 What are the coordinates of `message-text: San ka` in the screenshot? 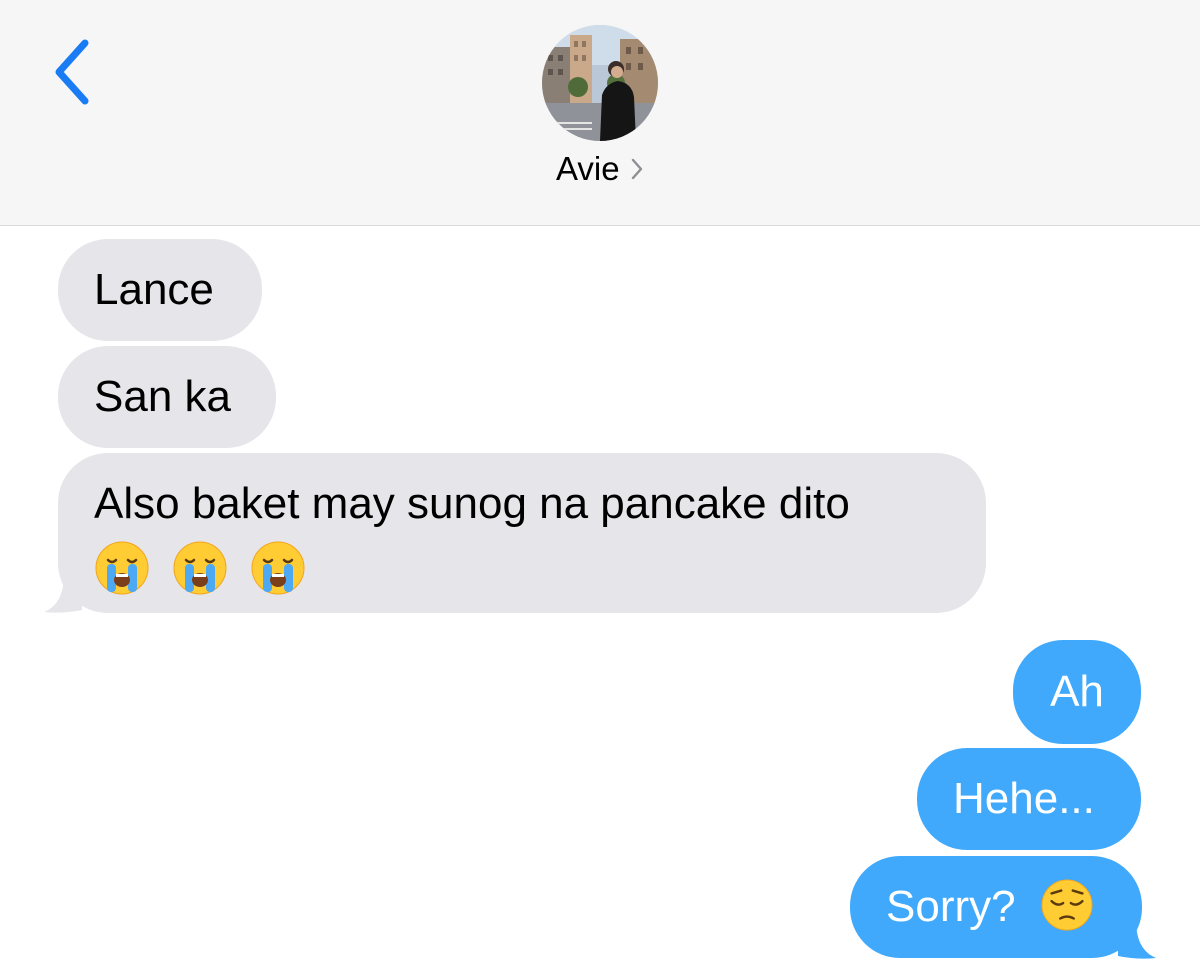 It's located at (162, 396).